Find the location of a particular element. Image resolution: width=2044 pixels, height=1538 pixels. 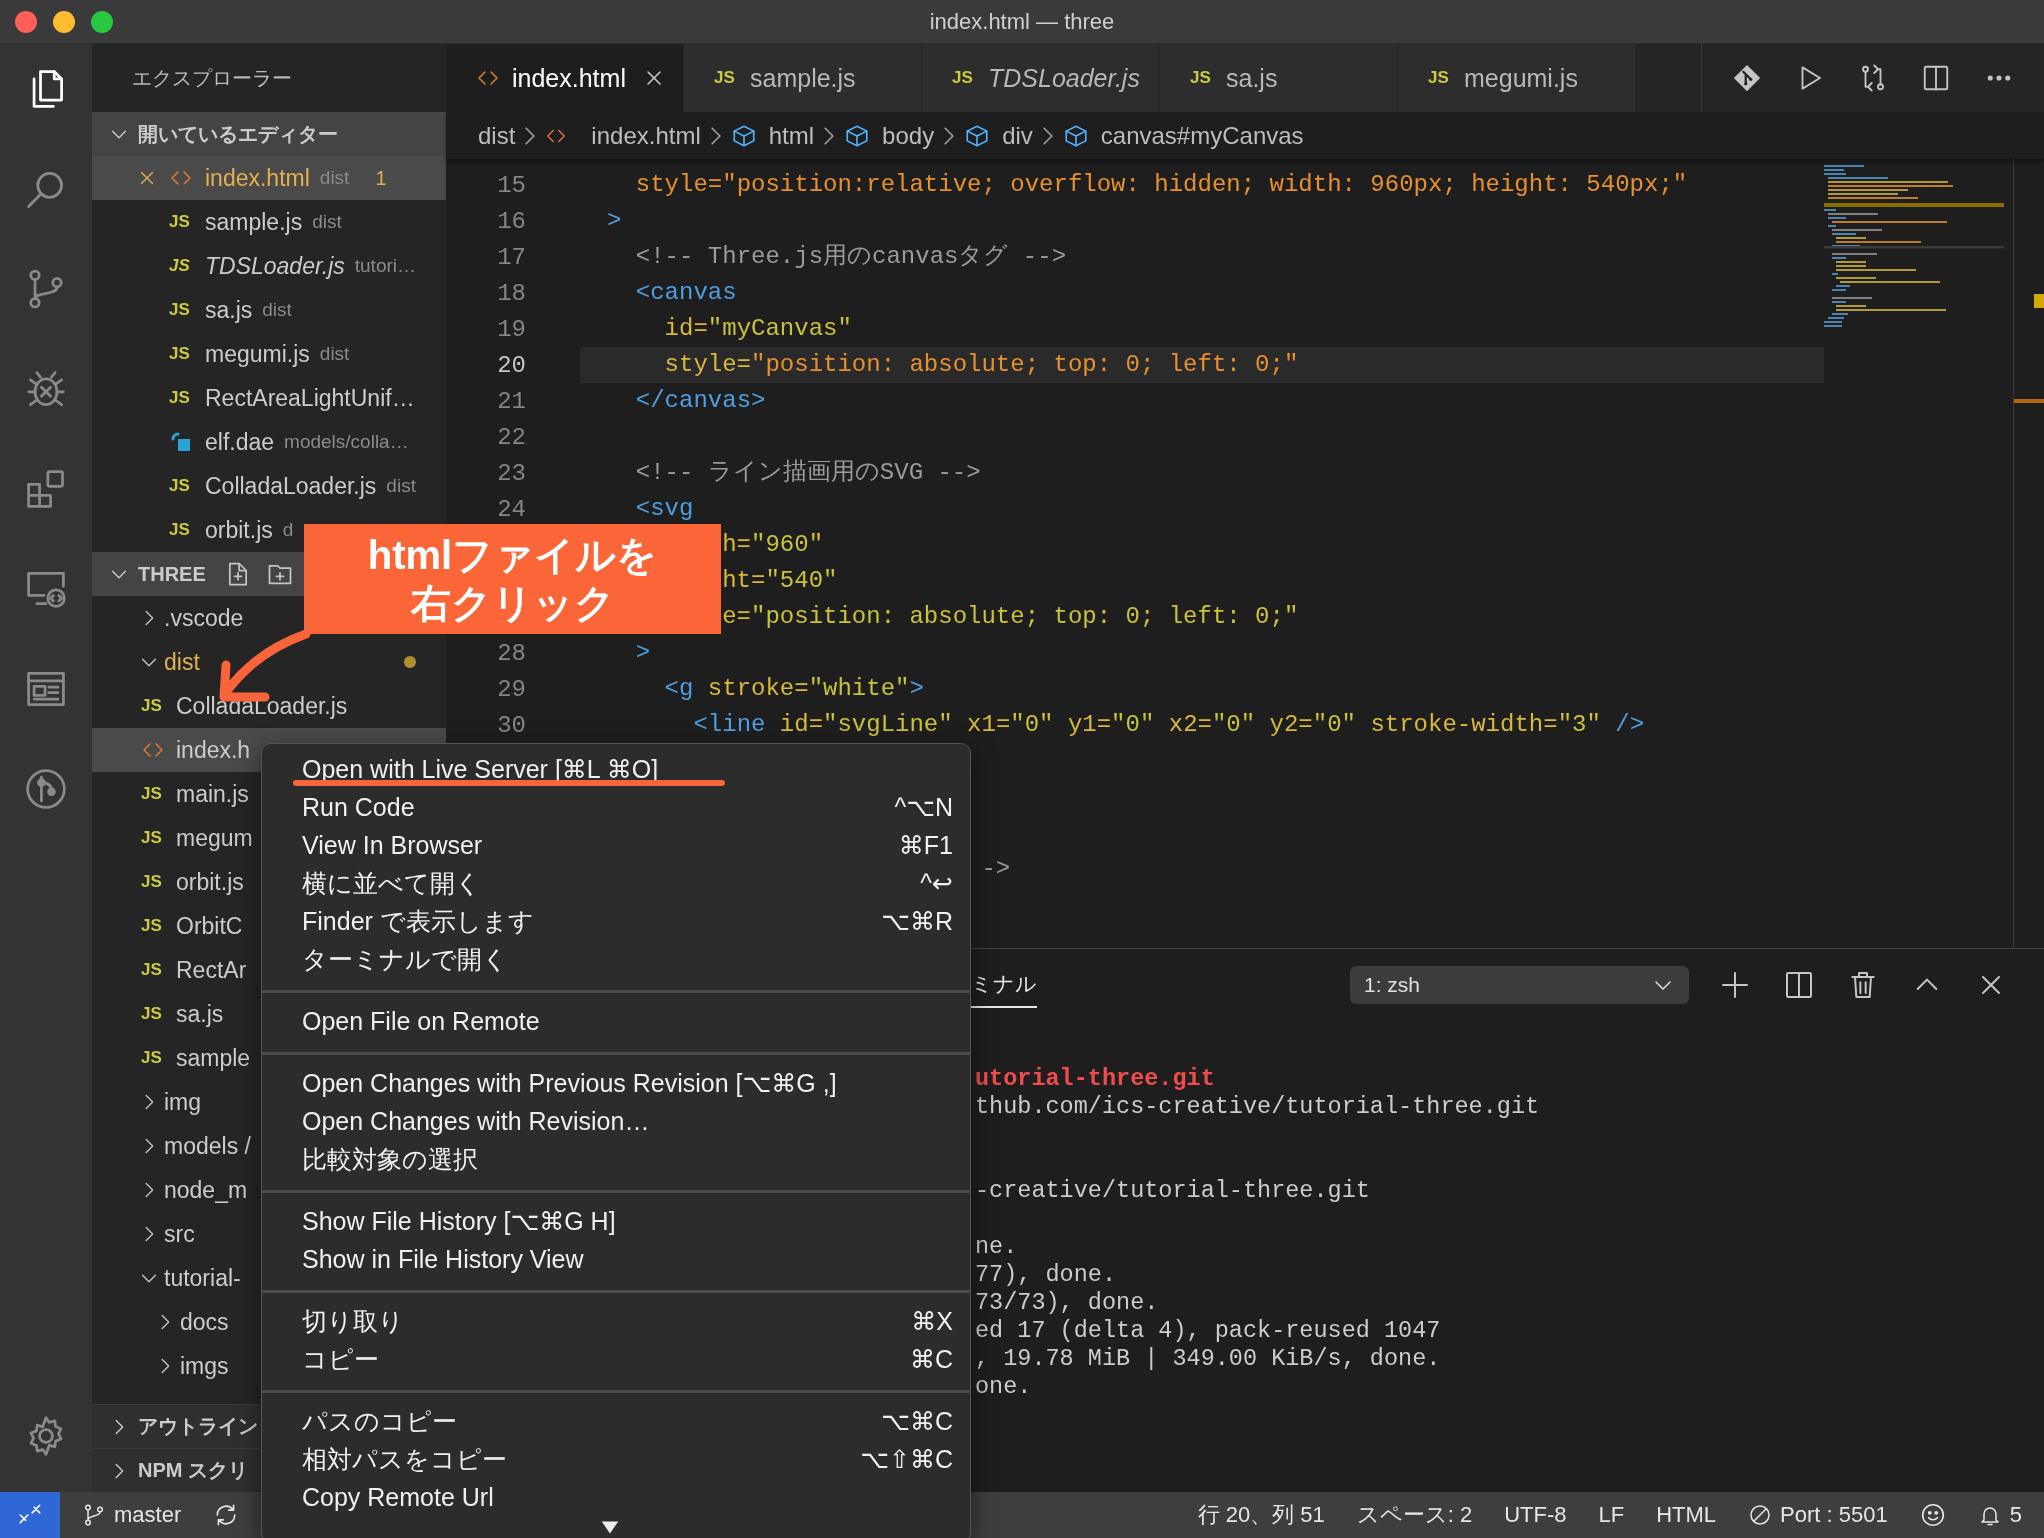

line-number: 23 is located at coordinates (511, 473).